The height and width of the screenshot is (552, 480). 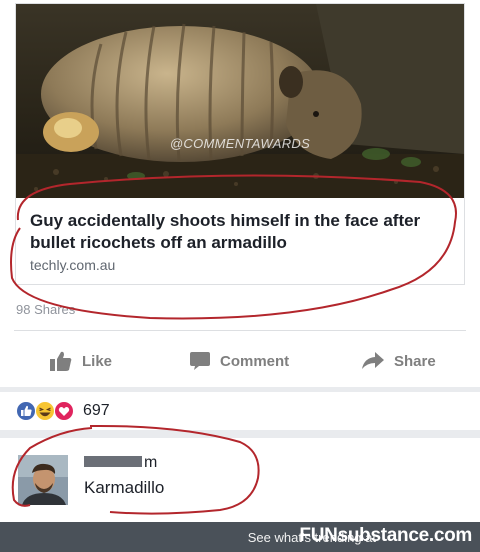 What do you see at coordinates (240, 537) in the screenshot?
I see `site-footer: See what's trending at FUNsubstance.com` at bounding box center [240, 537].